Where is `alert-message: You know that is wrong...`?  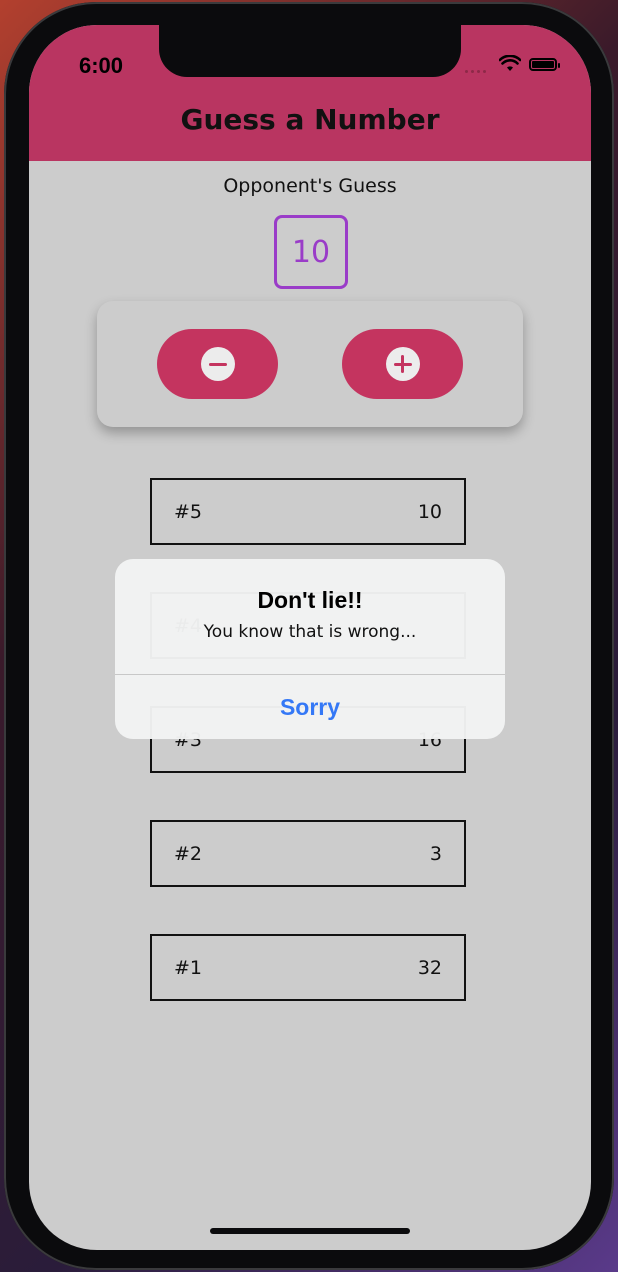
alert-message: You know that is wrong... is located at coordinates (310, 632).